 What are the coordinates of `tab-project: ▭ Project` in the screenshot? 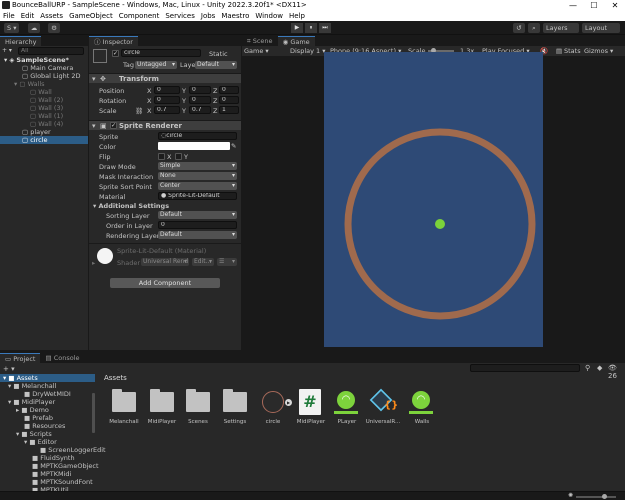 It's located at (20, 358).